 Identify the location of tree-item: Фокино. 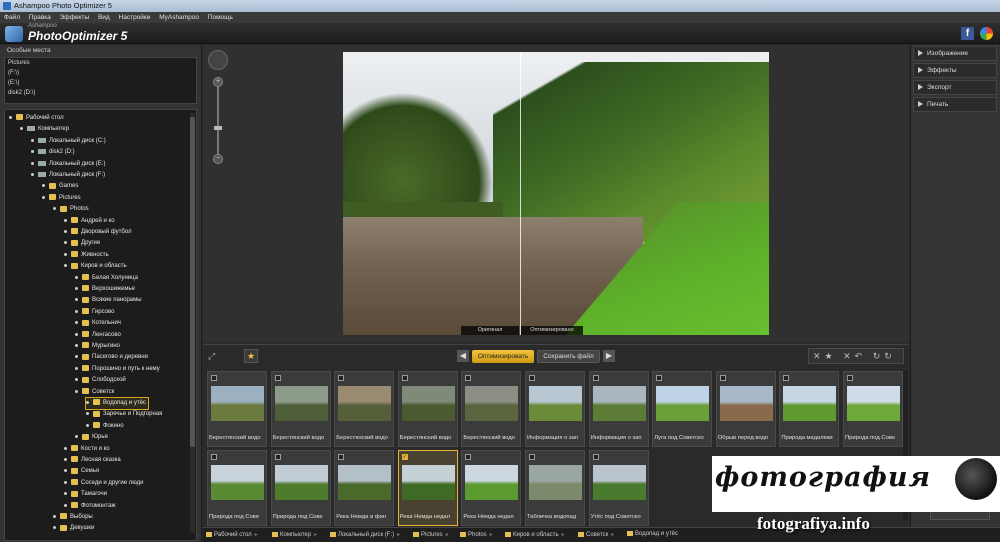
(105, 426).